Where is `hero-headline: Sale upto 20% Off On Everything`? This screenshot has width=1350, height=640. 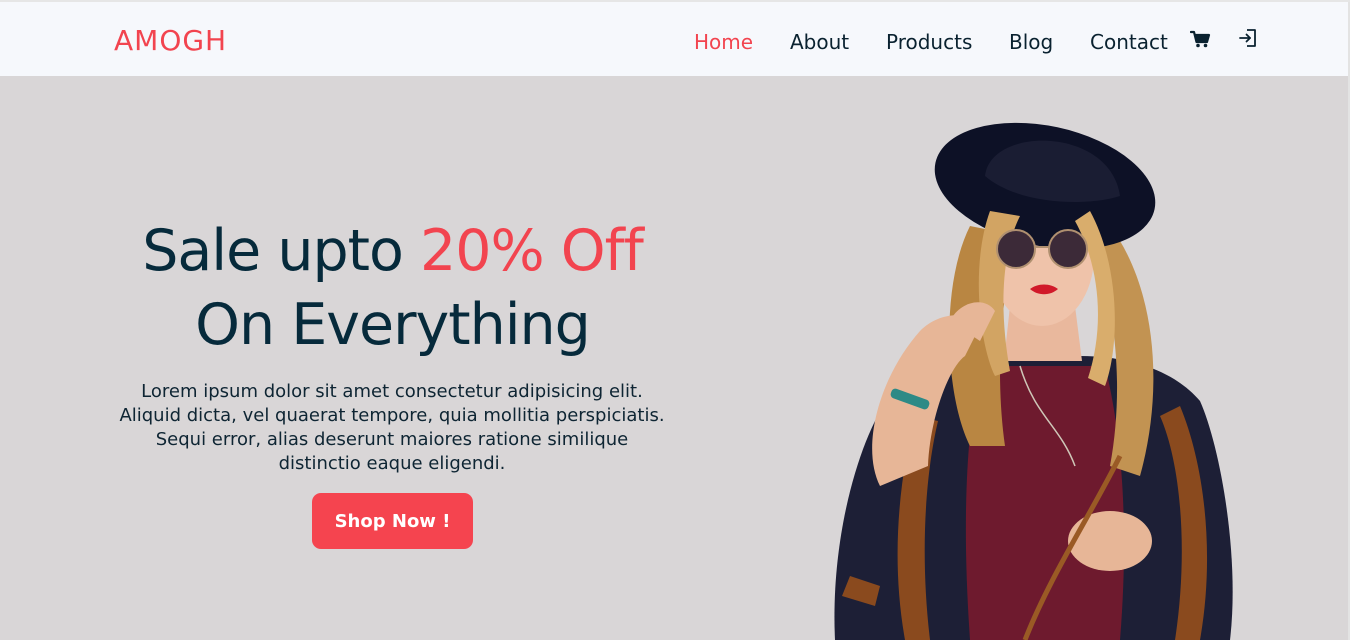 hero-headline: Sale upto 20% Off On Everything is located at coordinates (392, 288).